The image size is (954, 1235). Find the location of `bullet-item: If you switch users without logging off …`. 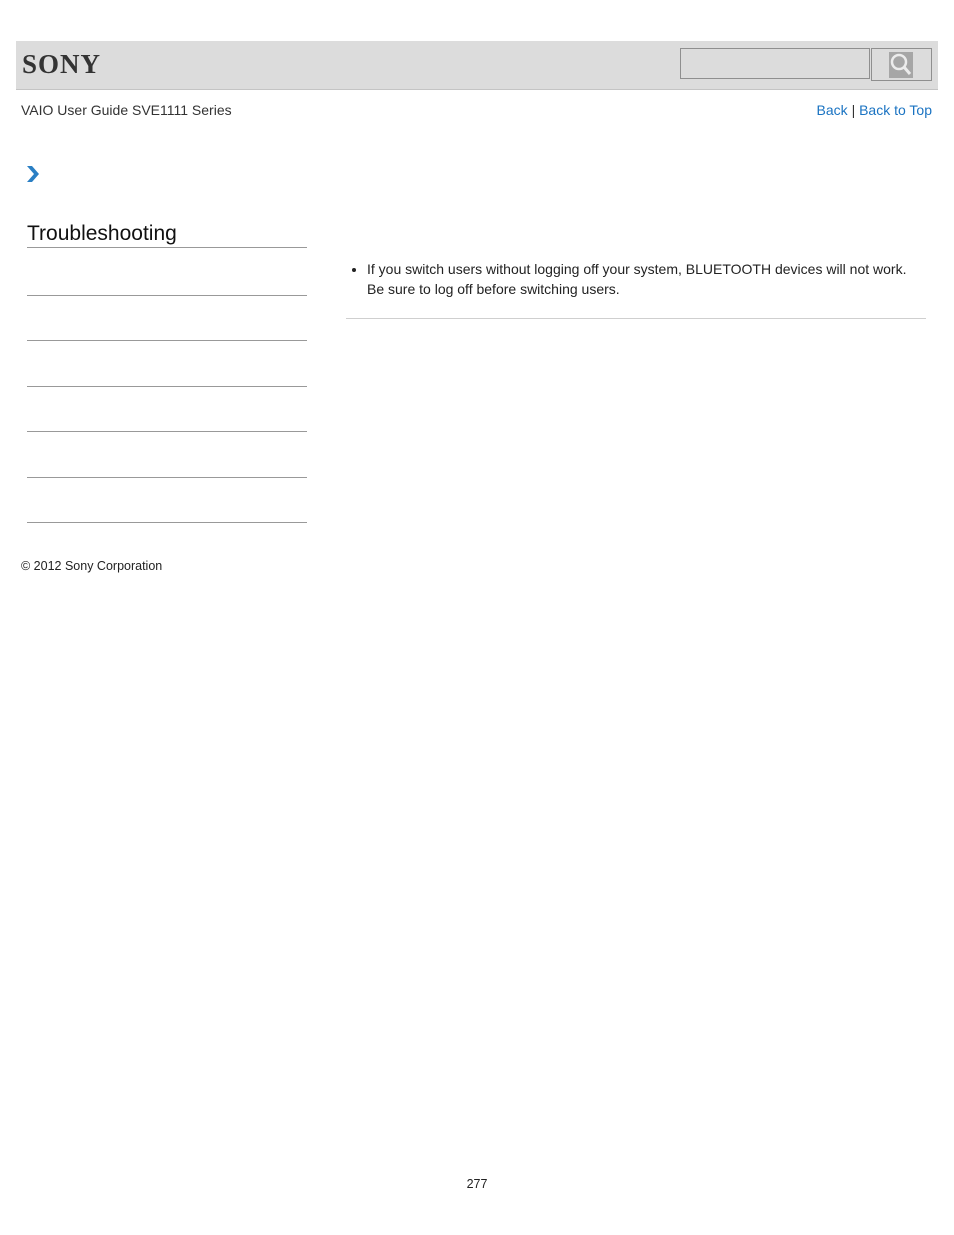

bullet-item: If you switch users without logging off … is located at coordinates (646, 279).